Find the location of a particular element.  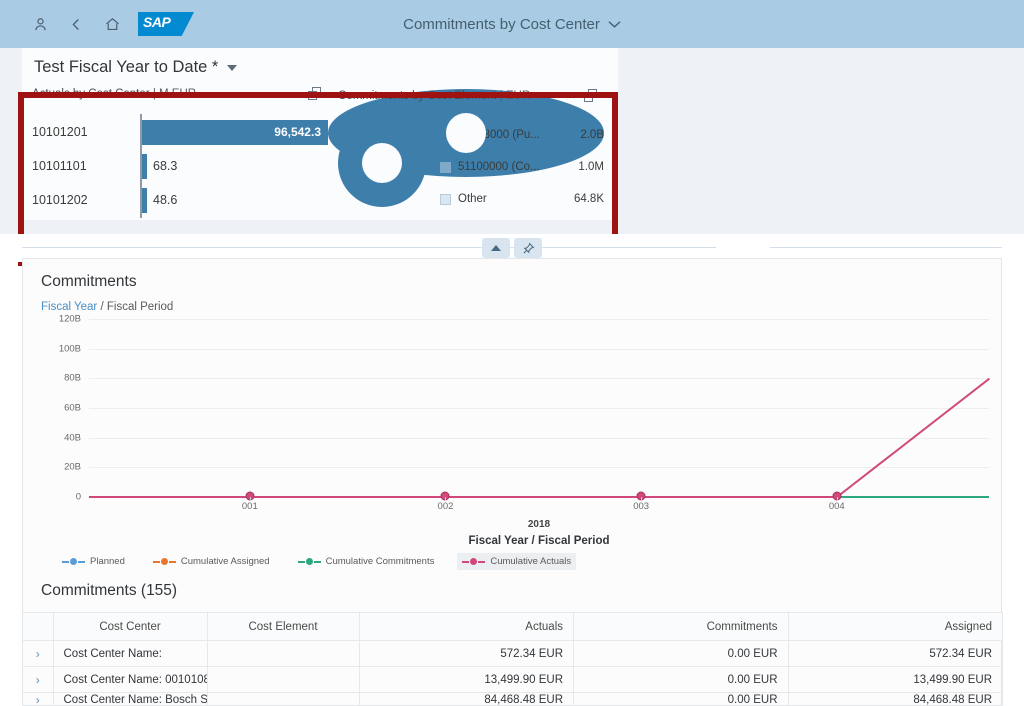

pin-icon is located at coordinates (528, 247).